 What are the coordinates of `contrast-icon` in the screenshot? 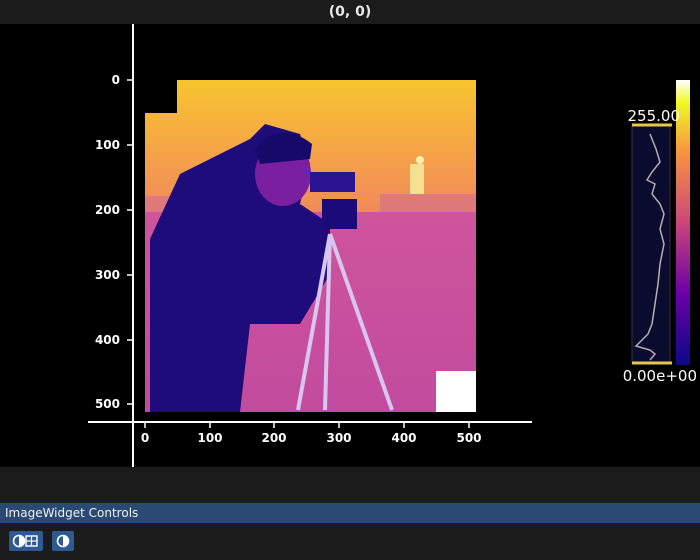 It's located at (63, 541).